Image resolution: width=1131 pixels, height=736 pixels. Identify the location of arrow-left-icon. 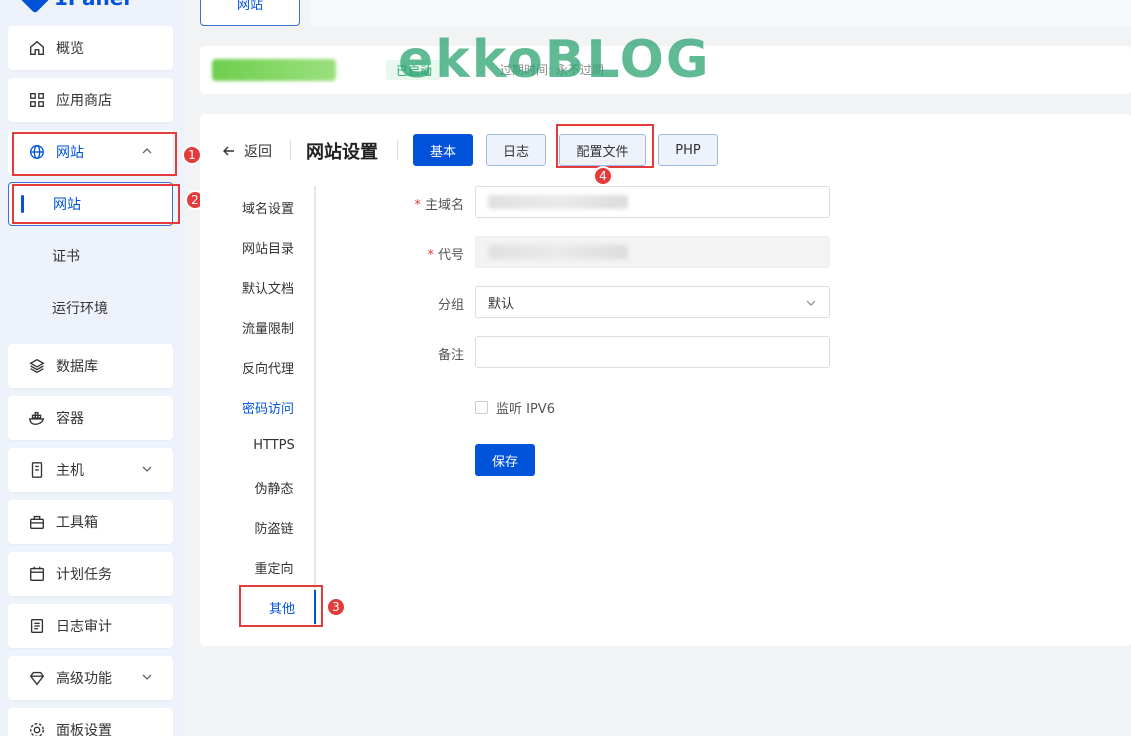
(228, 151).